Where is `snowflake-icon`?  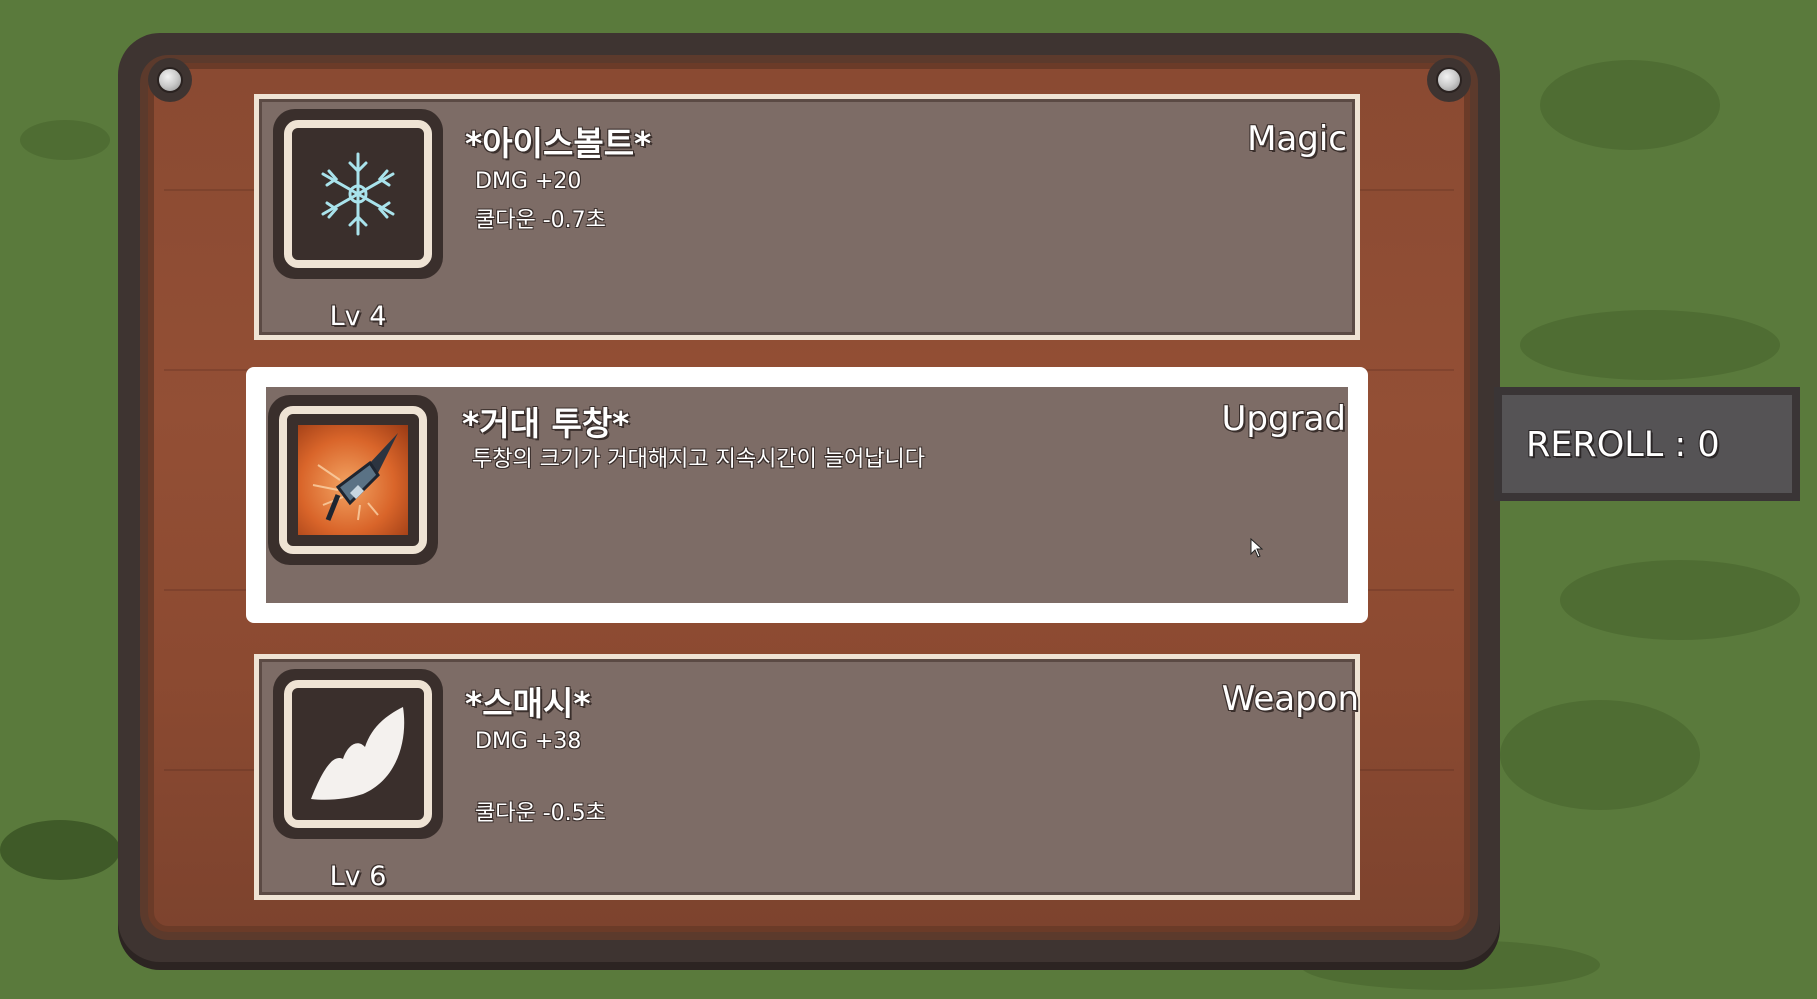 snowflake-icon is located at coordinates (358, 194).